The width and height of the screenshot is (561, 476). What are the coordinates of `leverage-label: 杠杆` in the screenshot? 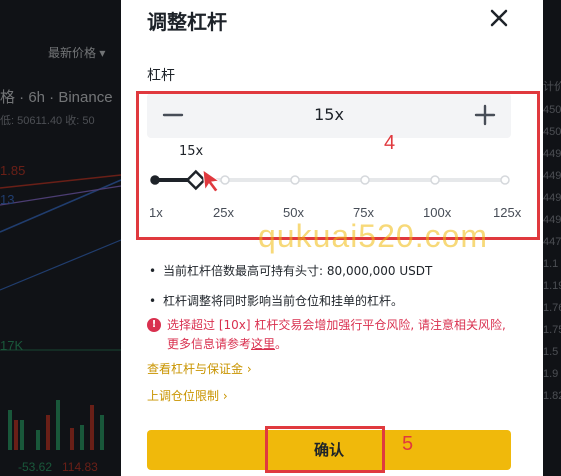 It's located at (161, 76).